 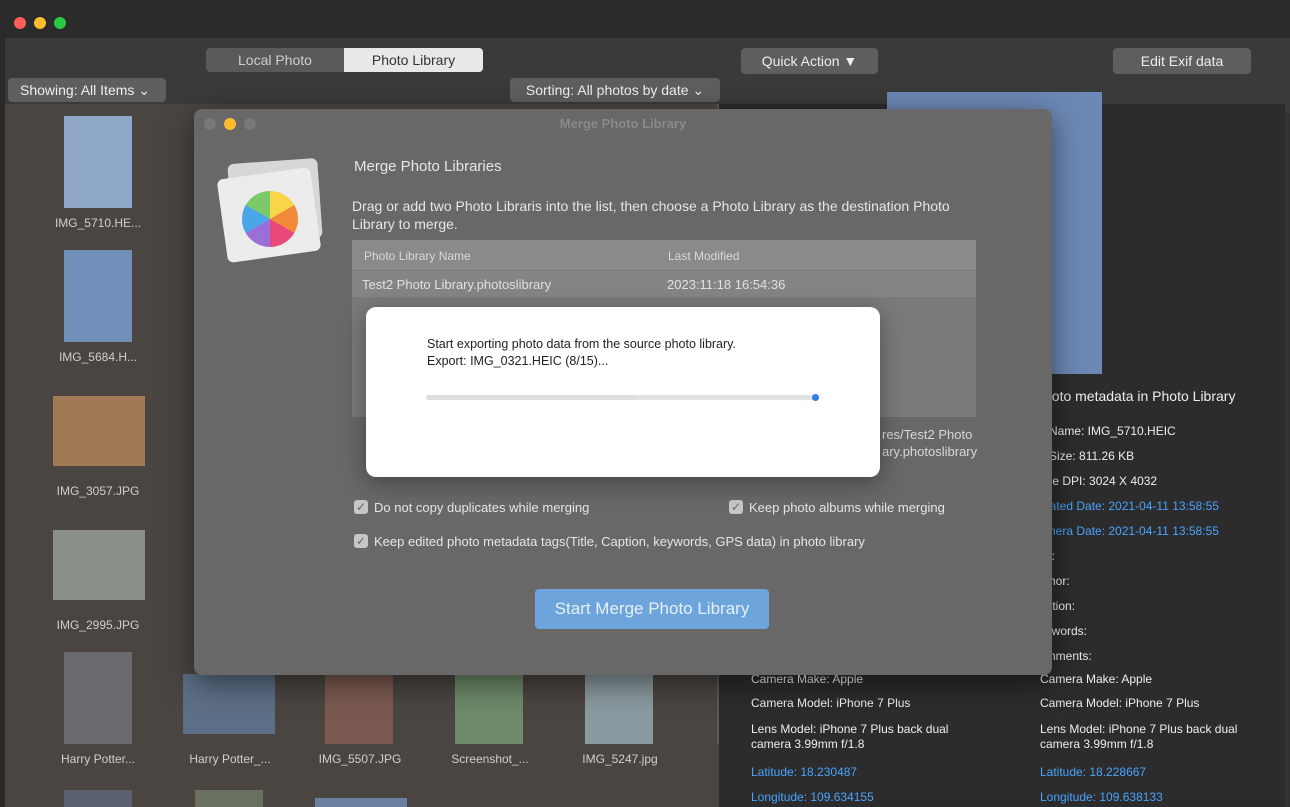 I want to click on minimize-window-button, so click(x=40, y=23).